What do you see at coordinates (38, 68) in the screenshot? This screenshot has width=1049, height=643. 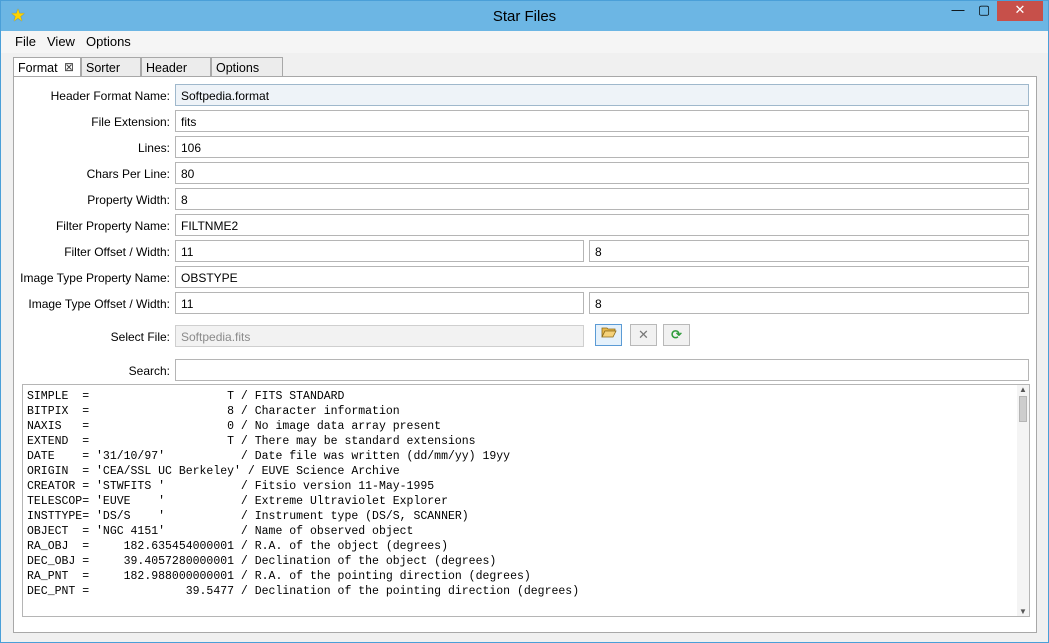 I see `tab-format-label: Format` at bounding box center [38, 68].